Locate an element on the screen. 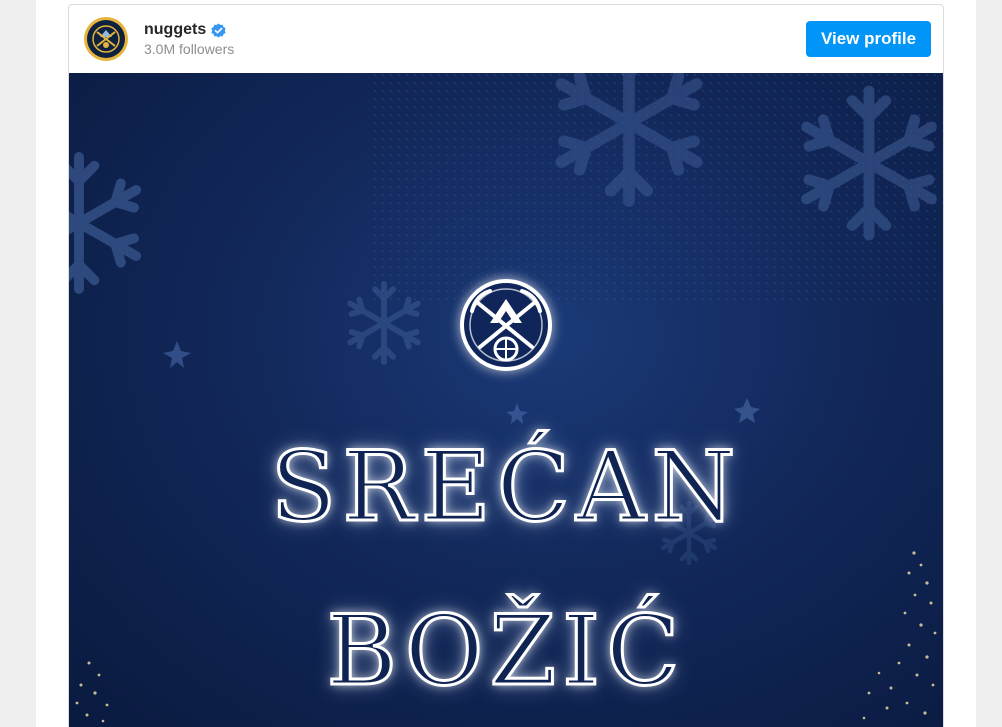  username: nuggets is located at coordinates (175, 30).